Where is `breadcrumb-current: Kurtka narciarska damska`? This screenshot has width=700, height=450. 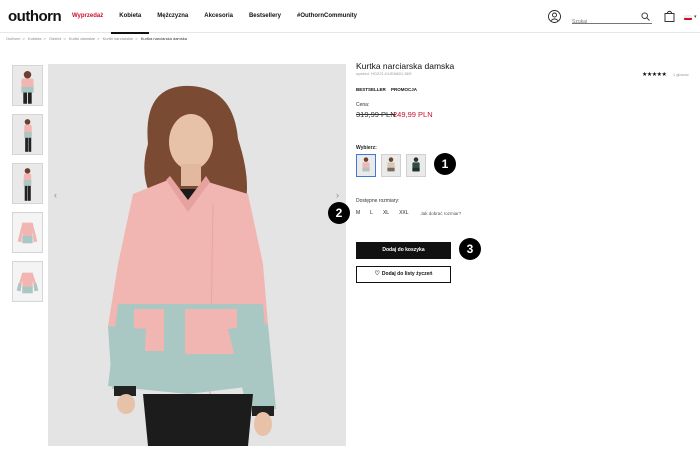 breadcrumb-current: Kurtka narciarska damska is located at coordinates (163, 38).